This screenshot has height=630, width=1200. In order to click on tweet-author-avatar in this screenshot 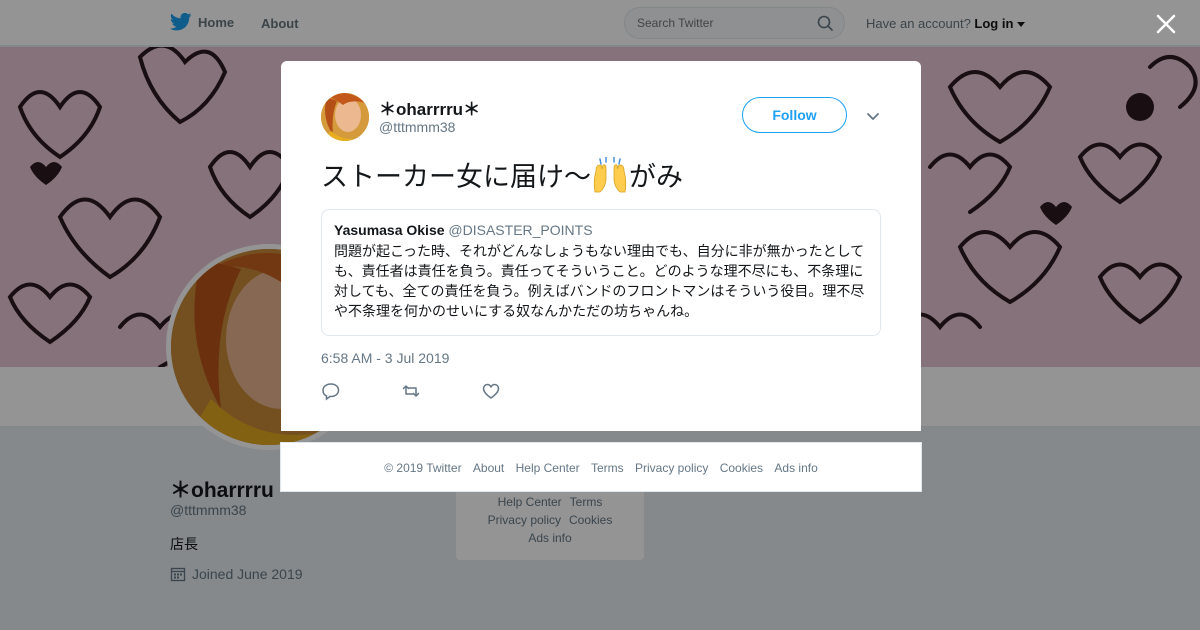, I will do `click(345, 117)`.